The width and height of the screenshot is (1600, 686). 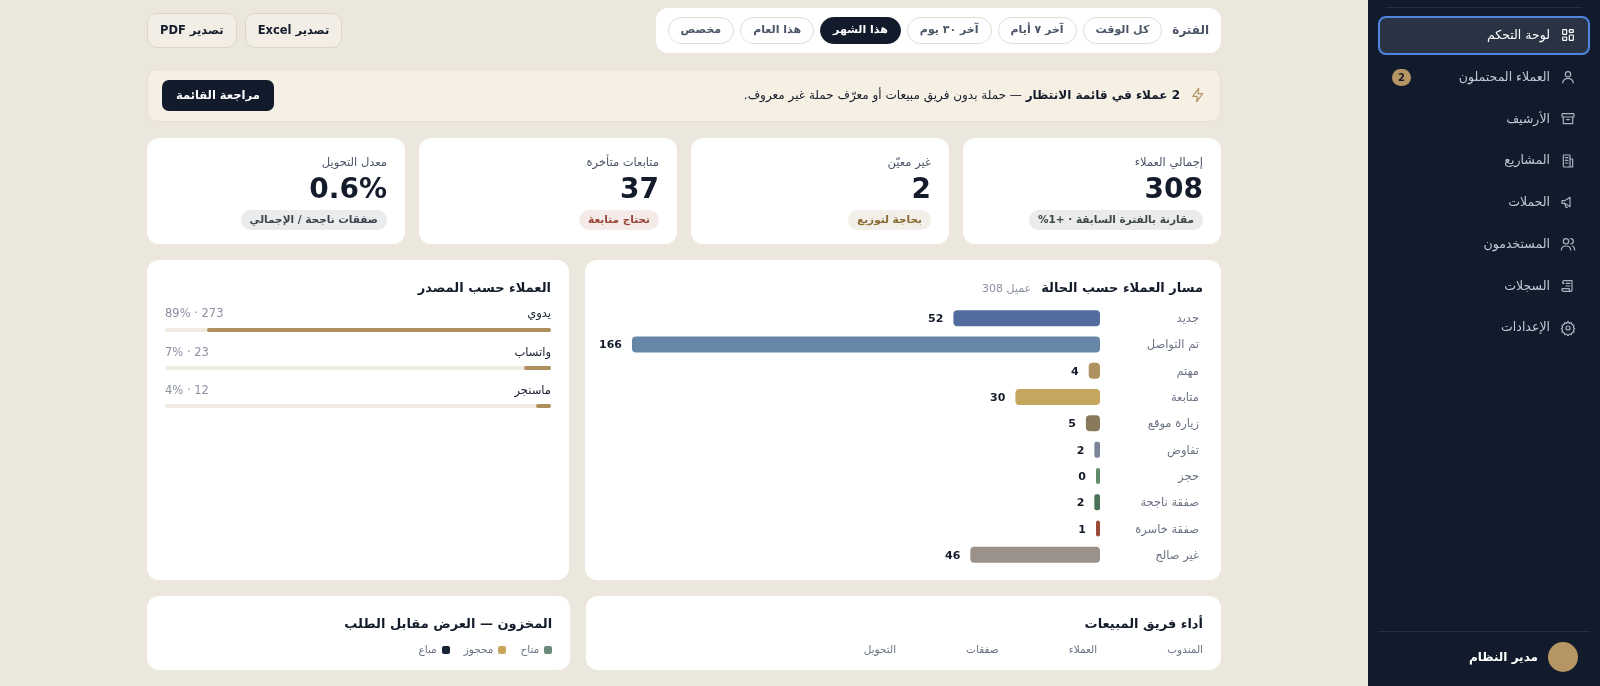 What do you see at coordinates (1082, 529) in the screenshot?
I see `value-label: 1` at bounding box center [1082, 529].